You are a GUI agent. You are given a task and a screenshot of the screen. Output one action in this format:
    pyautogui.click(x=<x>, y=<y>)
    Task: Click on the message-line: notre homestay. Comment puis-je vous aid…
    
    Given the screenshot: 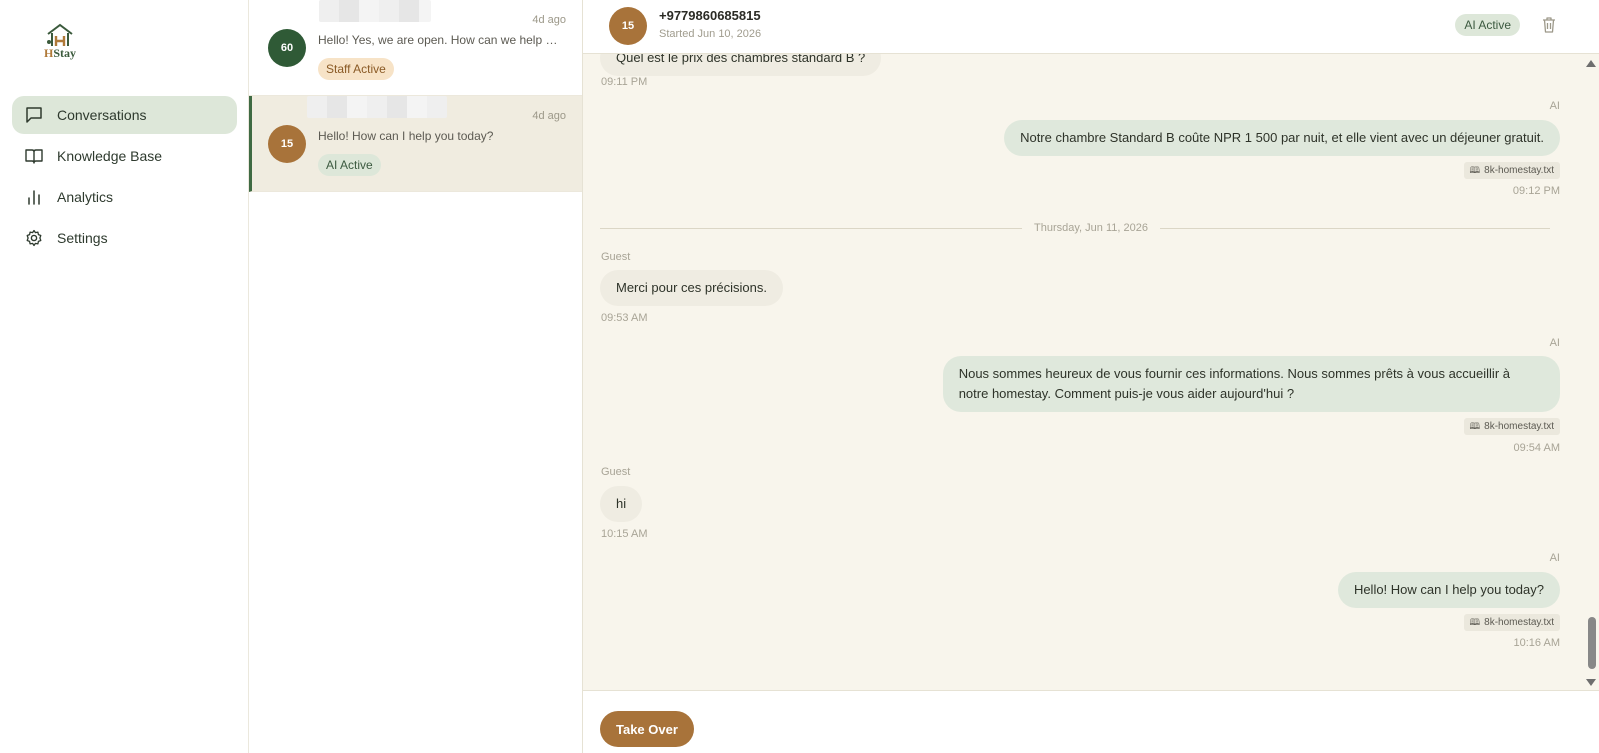 What is the action you would take?
    pyautogui.click(x=1126, y=393)
    